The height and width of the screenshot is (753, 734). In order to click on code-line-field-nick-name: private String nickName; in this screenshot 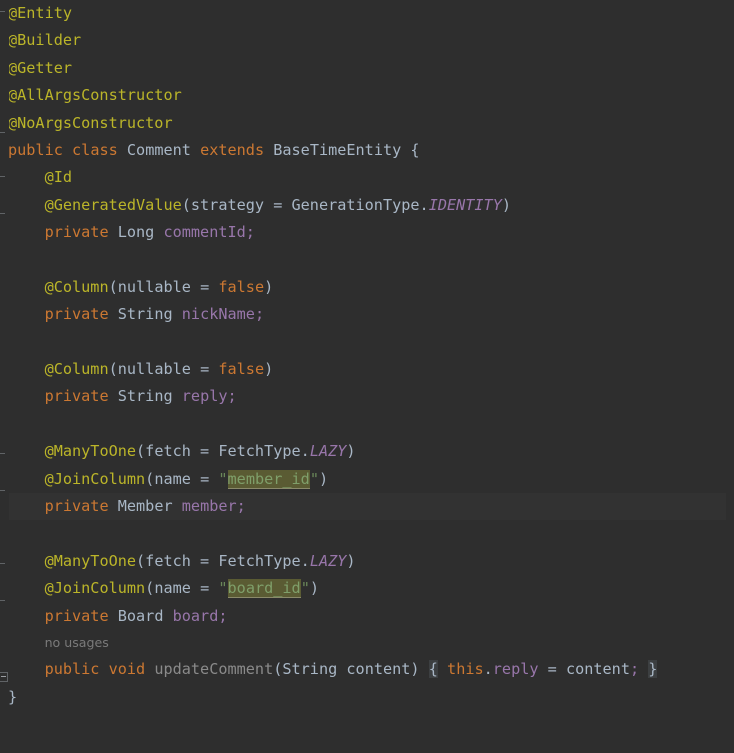, I will do `click(367, 314)`.